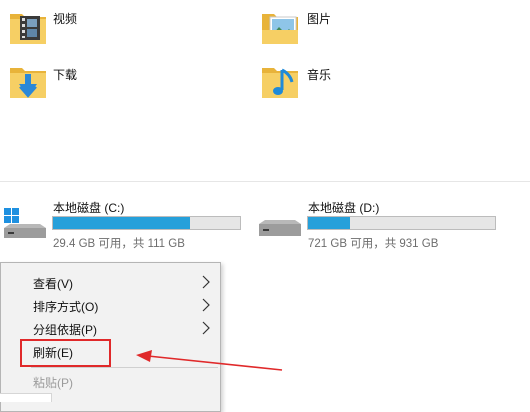 The width and height of the screenshot is (530, 412). Describe the element at coordinates (65, 19) in the screenshot. I see `folder-label-video: 视频` at that location.